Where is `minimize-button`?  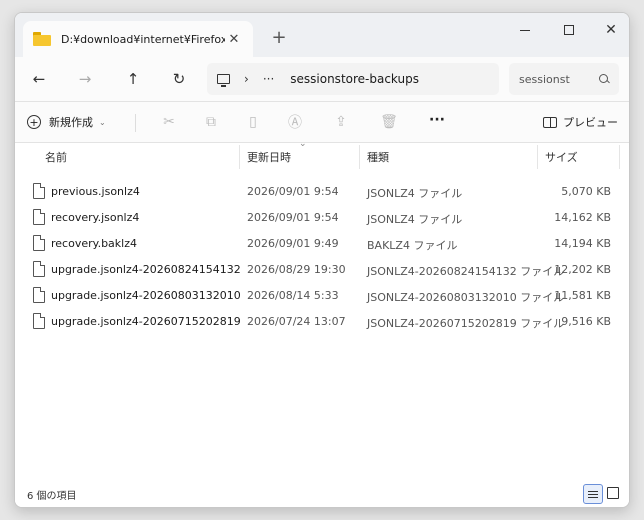 minimize-button is located at coordinates (525, 30).